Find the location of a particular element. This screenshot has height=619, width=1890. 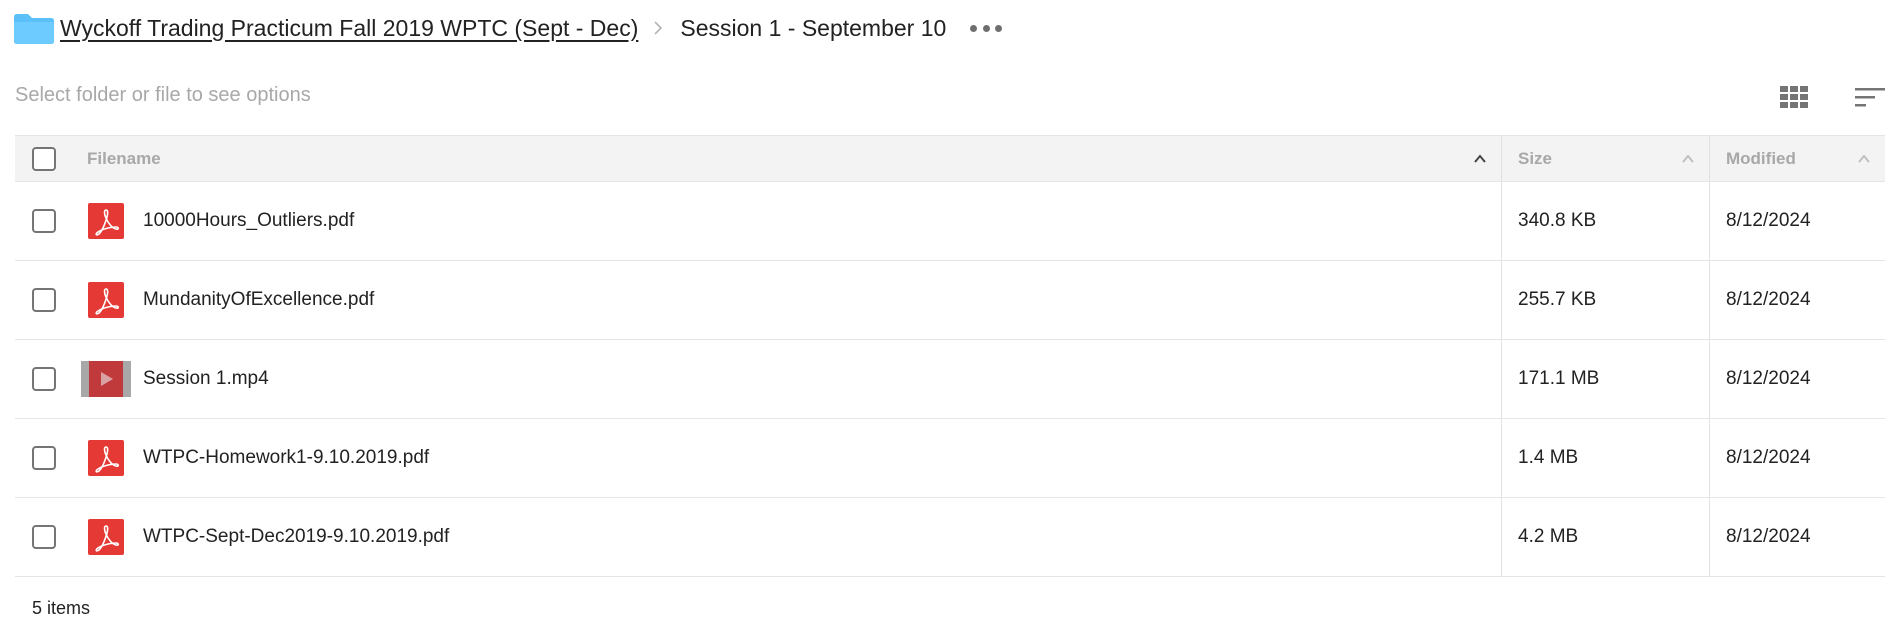

filename-header-label: Filename is located at coordinates (124, 158).